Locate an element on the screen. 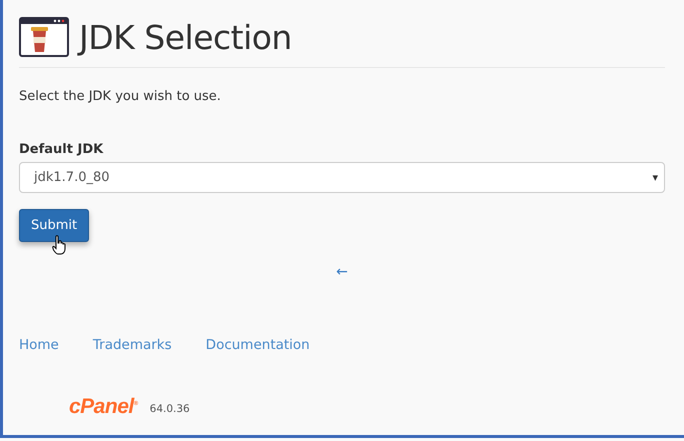 The width and height of the screenshot is (684, 441). field-label: Default JDK is located at coordinates (61, 149).